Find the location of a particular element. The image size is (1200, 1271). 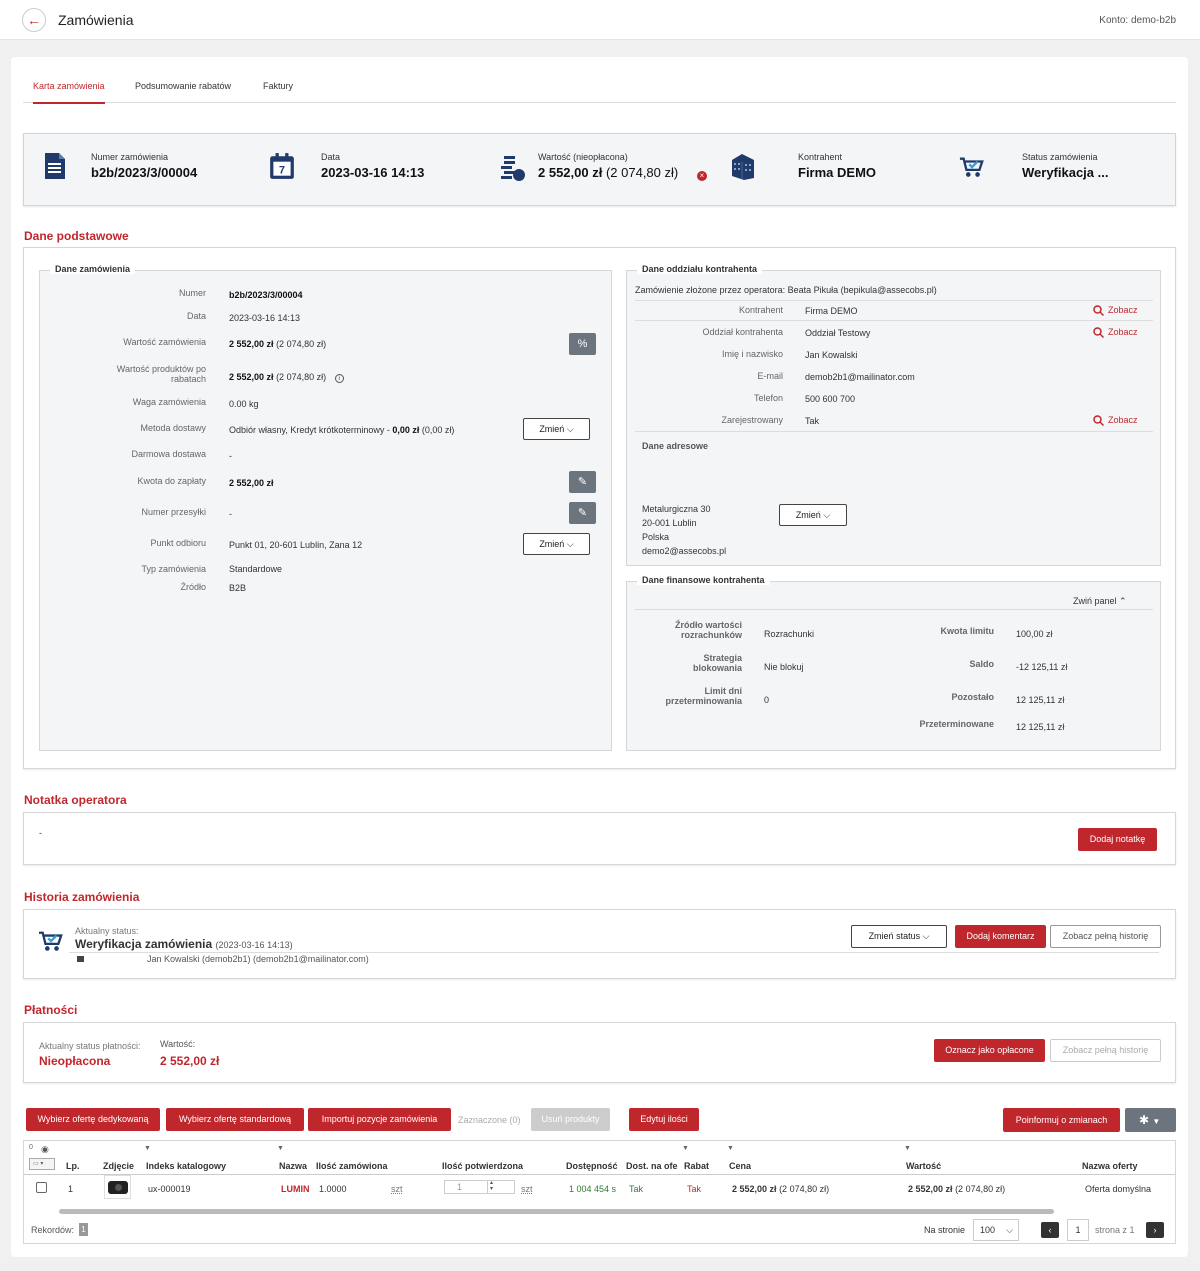

change-pickup-button: Zmień ⌵ is located at coordinates (556, 544).